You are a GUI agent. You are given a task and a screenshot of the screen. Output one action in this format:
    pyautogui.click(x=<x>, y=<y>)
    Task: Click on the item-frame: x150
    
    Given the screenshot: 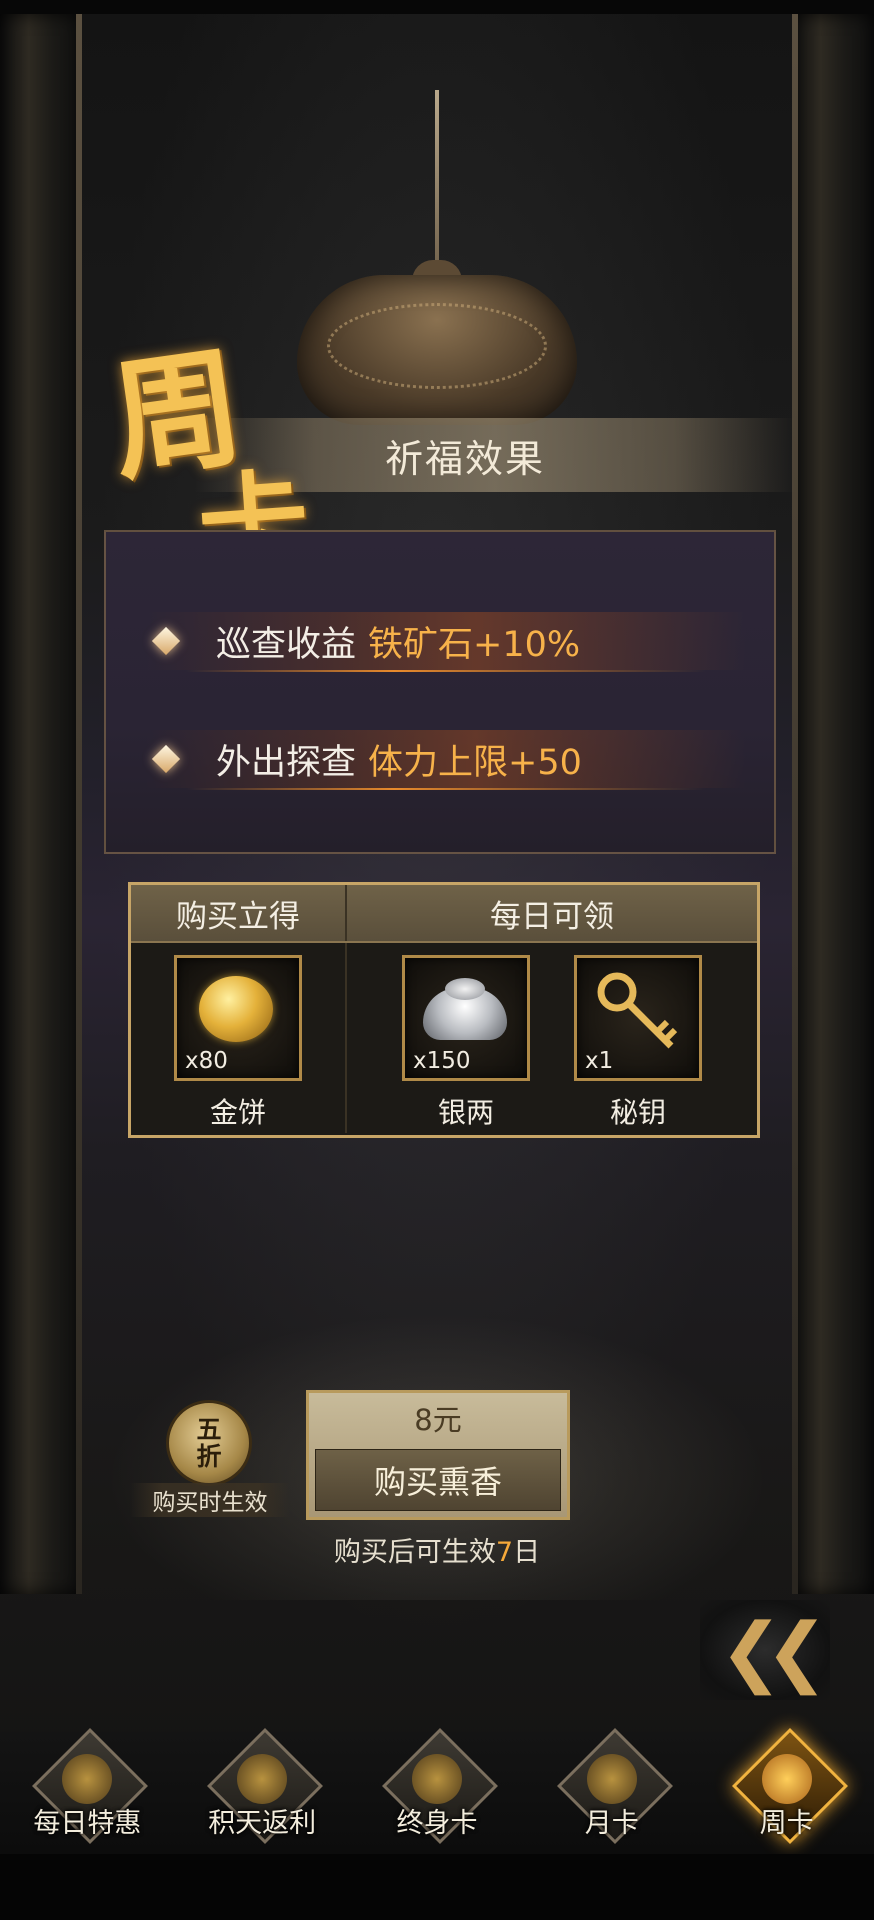 What is the action you would take?
    pyautogui.click(x=466, y=1018)
    